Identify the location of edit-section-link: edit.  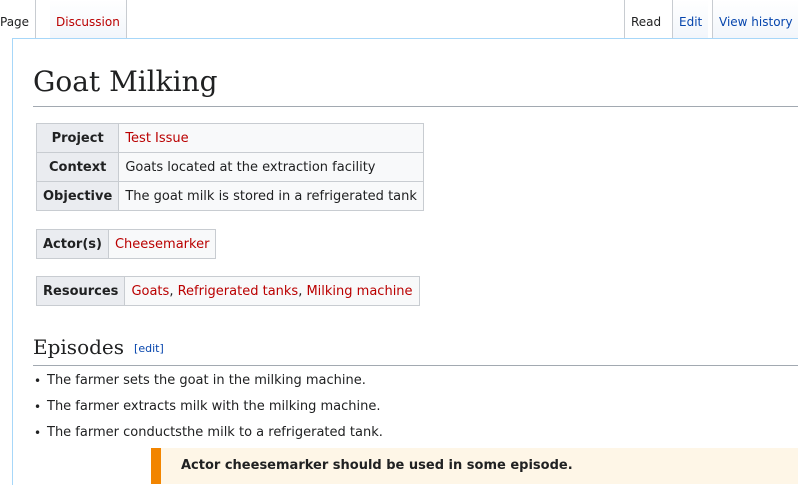
(148, 348).